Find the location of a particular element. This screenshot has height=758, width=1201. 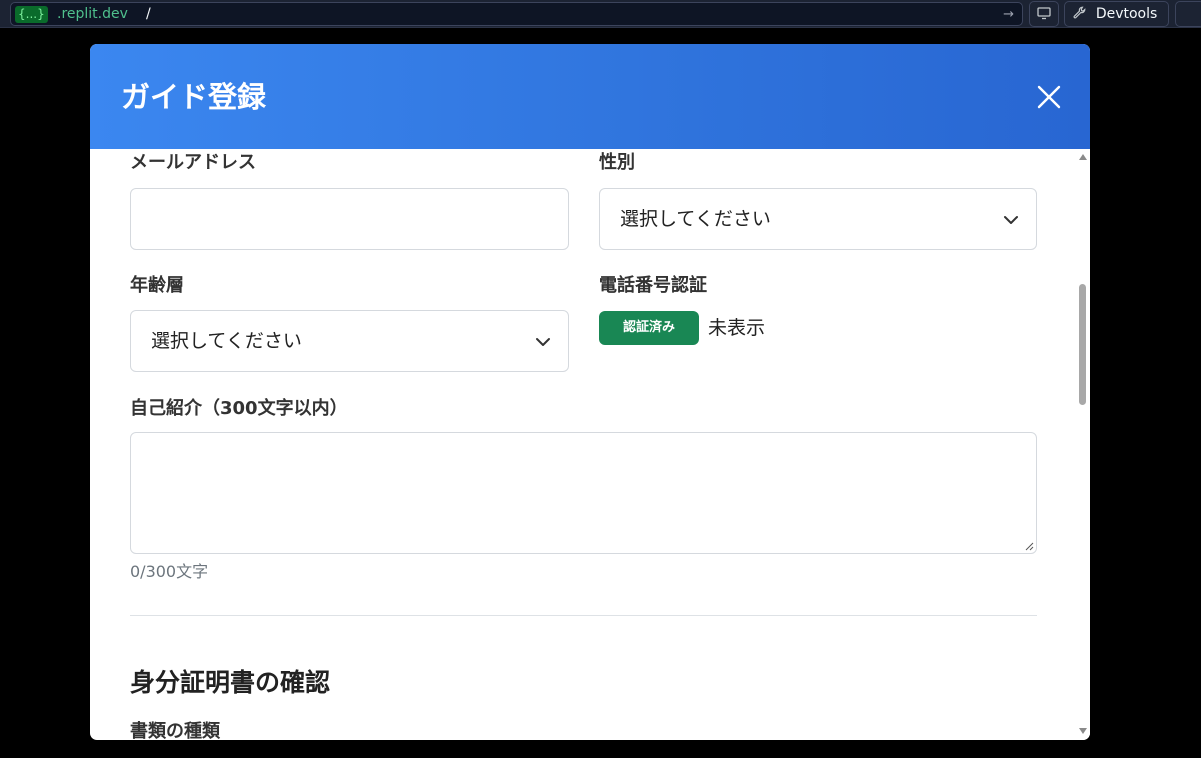

toolbar-edge-button is located at coordinates (1188, 14).